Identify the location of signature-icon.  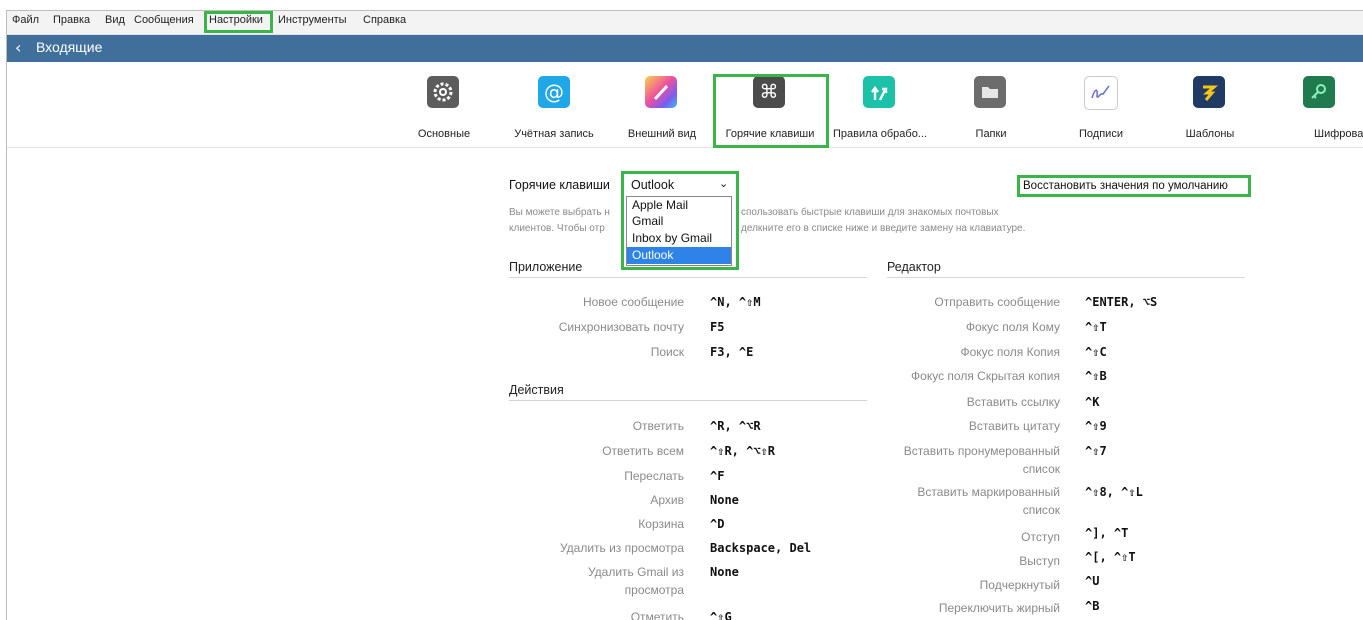
(1101, 93).